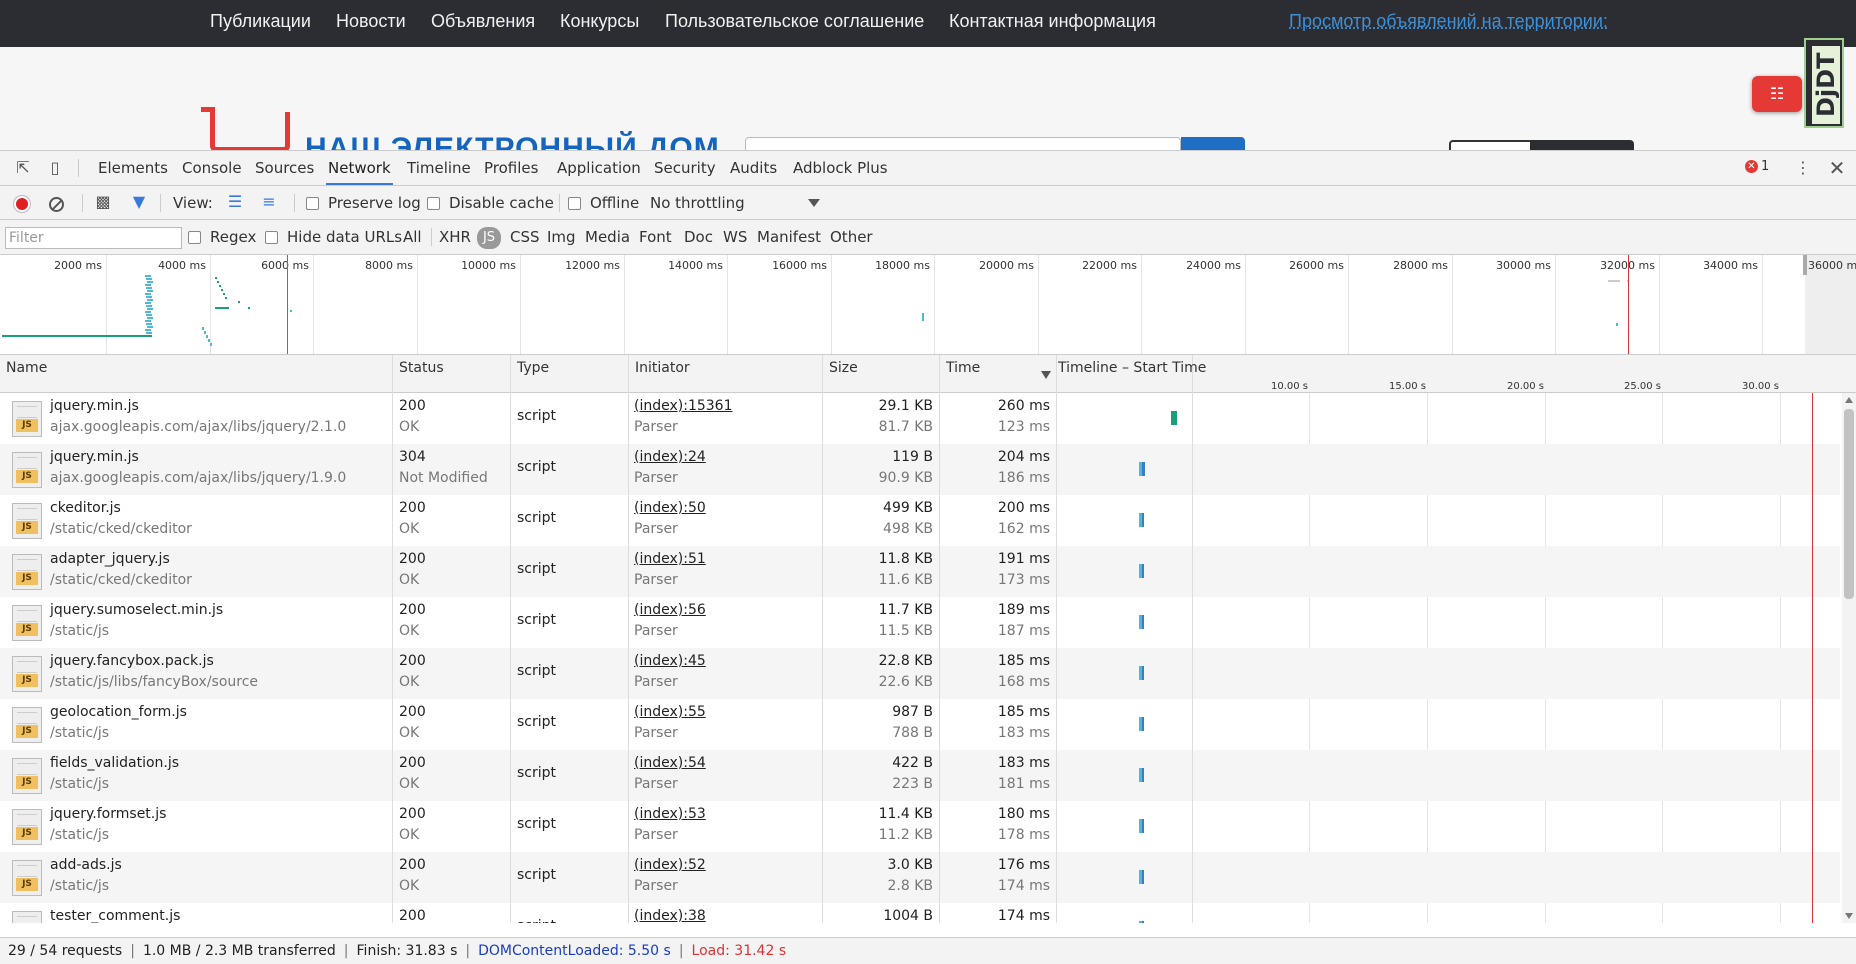  Describe the element at coordinates (85, 508) in the screenshot. I see `request-name: ckeditor.js` at that location.